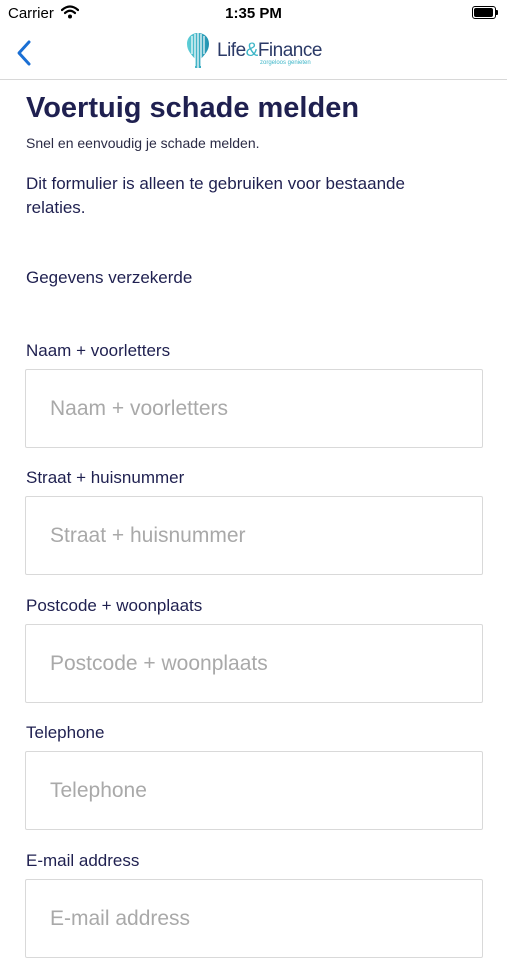 The height and width of the screenshot is (958, 507). Describe the element at coordinates (198, 50) in the screenshot. I see `logo-mark-icon` at that location.